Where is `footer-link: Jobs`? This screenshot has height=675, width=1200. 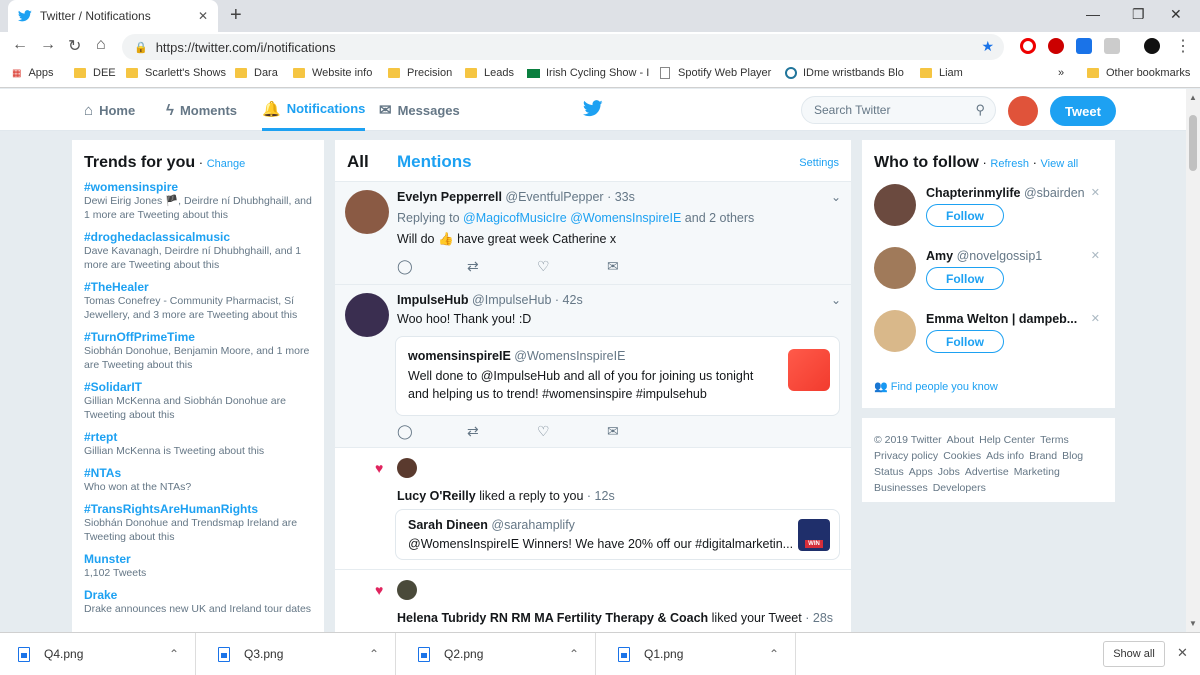 footer-link: Jobs is located at coordinates (949, 472).